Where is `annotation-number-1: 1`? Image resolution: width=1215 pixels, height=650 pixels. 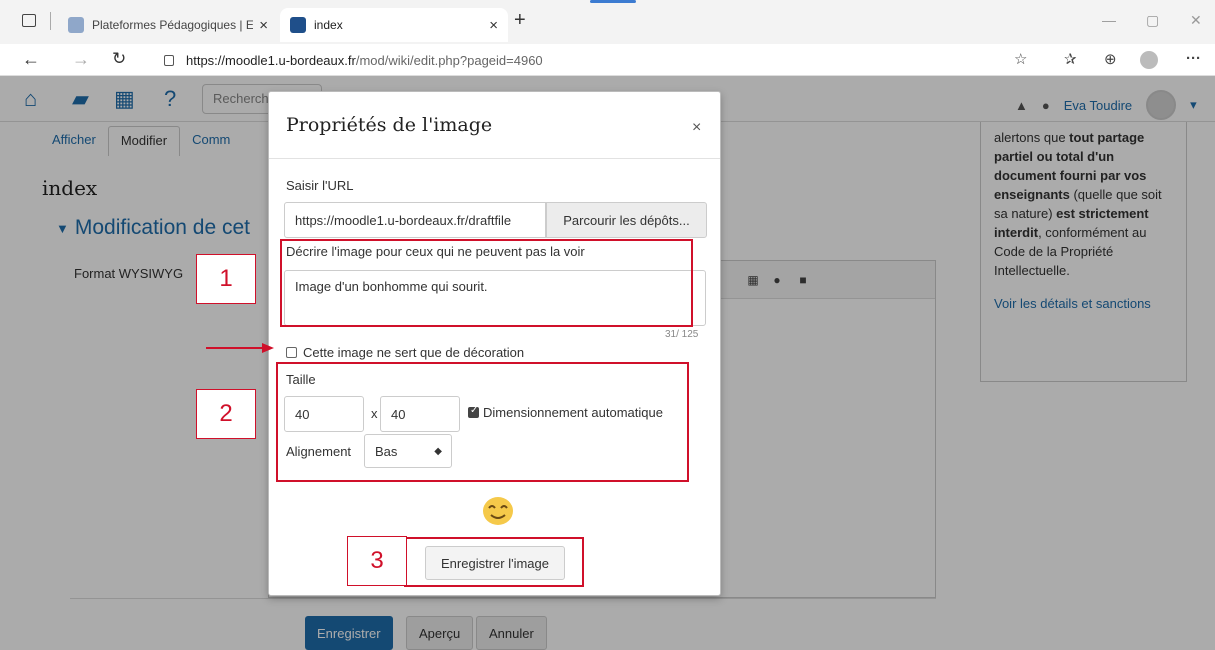
annotation-number-1: 1 is located at coordinates (226, 279).